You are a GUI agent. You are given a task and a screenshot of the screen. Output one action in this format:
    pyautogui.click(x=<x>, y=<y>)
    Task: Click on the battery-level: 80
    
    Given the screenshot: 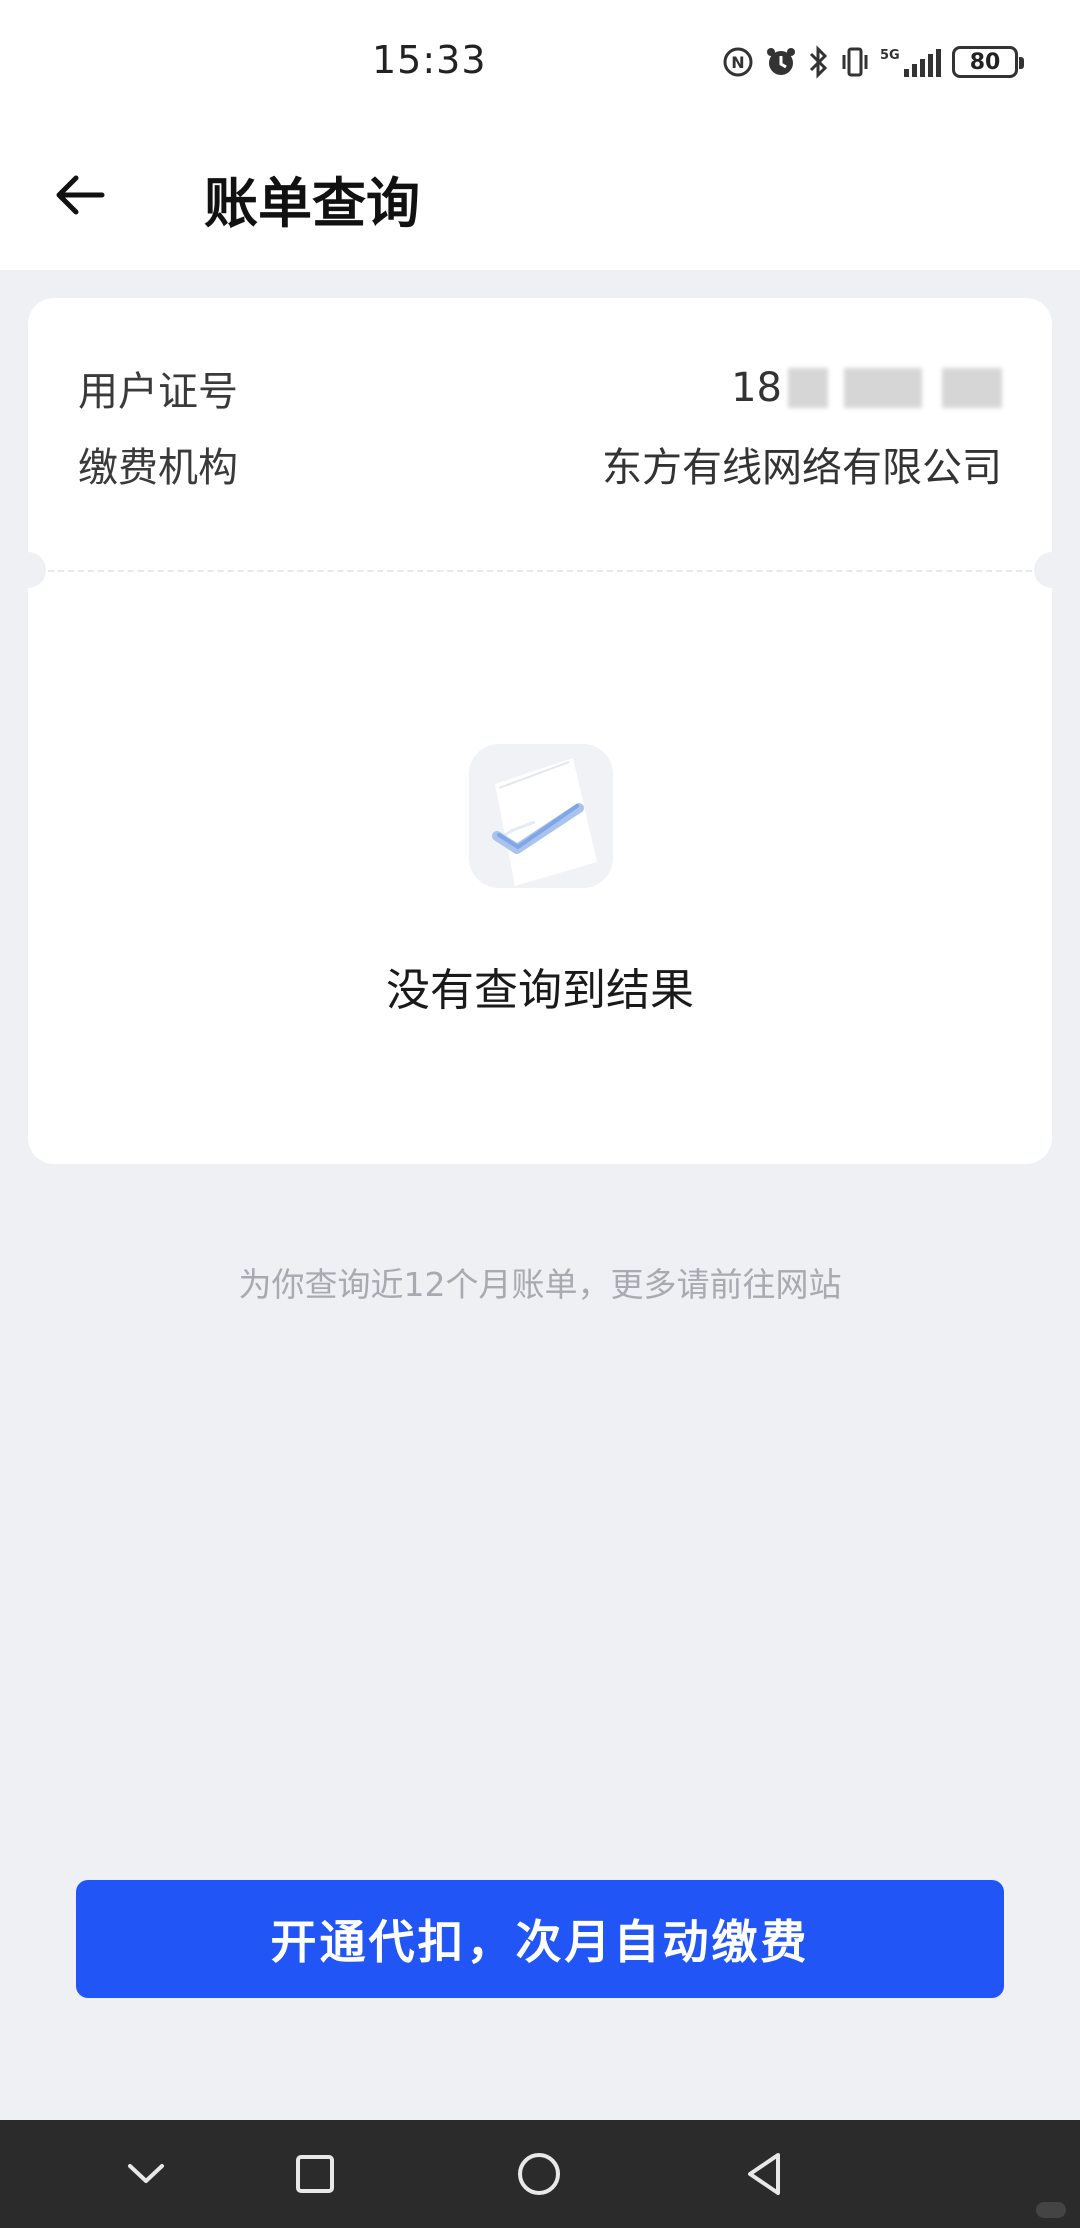 What is the action you would take?
    pyautogui.click(x=985, y=62)
    